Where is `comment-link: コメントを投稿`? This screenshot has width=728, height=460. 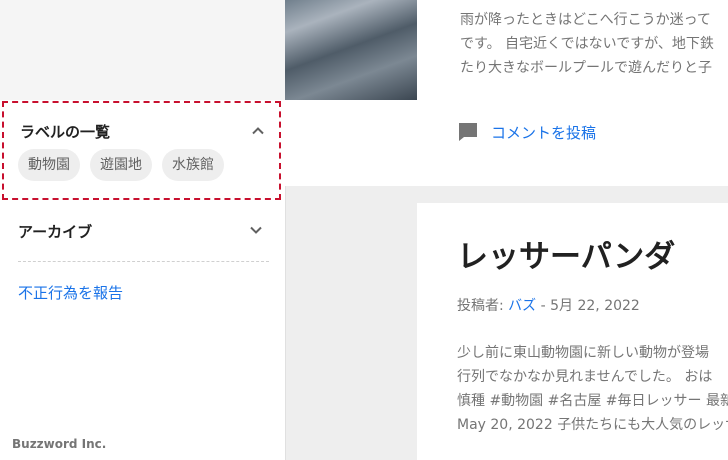 comment-link: コメントを投稿 is located at coordinates (543, 132).